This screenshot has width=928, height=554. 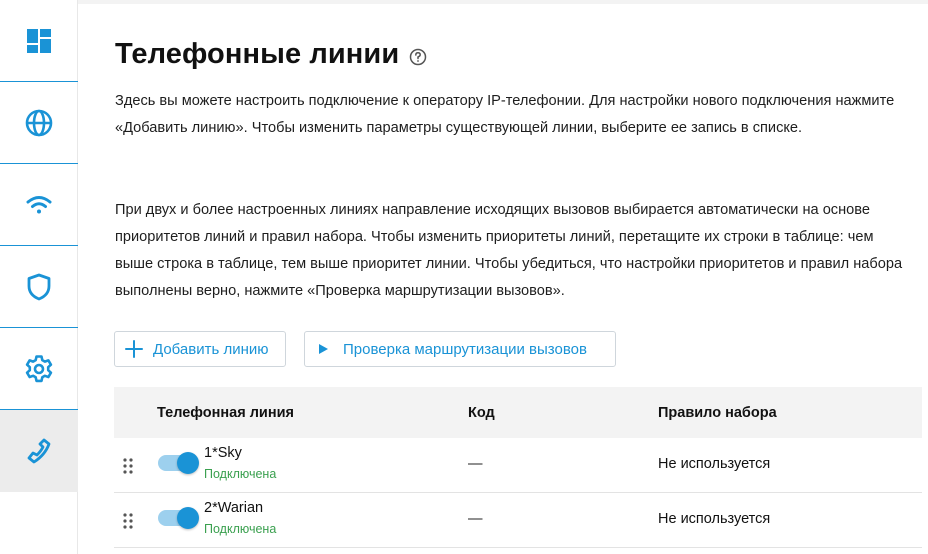 I want to click on nav-telephony, so click(x=39, y=451).